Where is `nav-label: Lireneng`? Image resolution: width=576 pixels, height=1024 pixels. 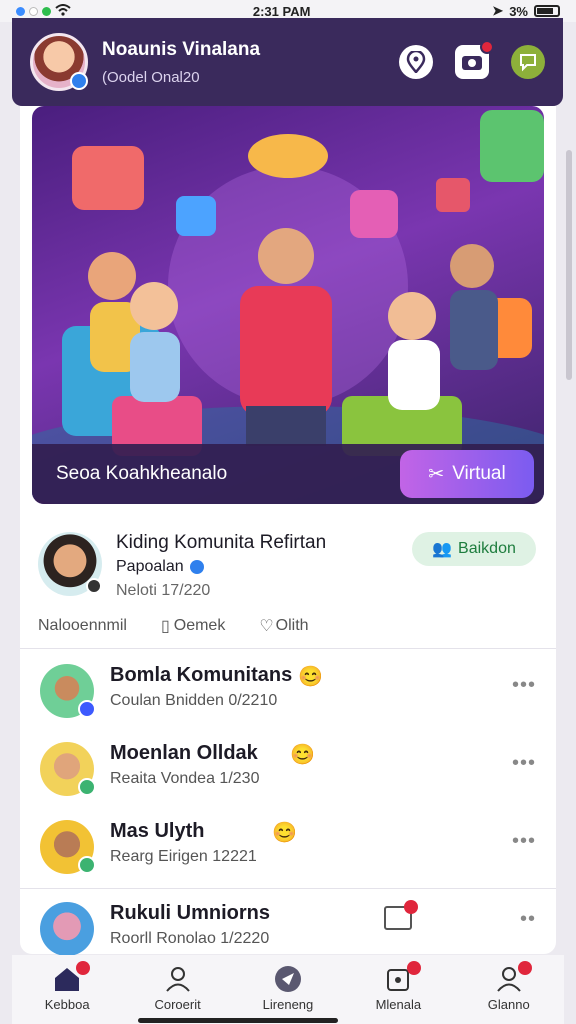 nav-label: Lireneng is located at coordinates (288, 1004).